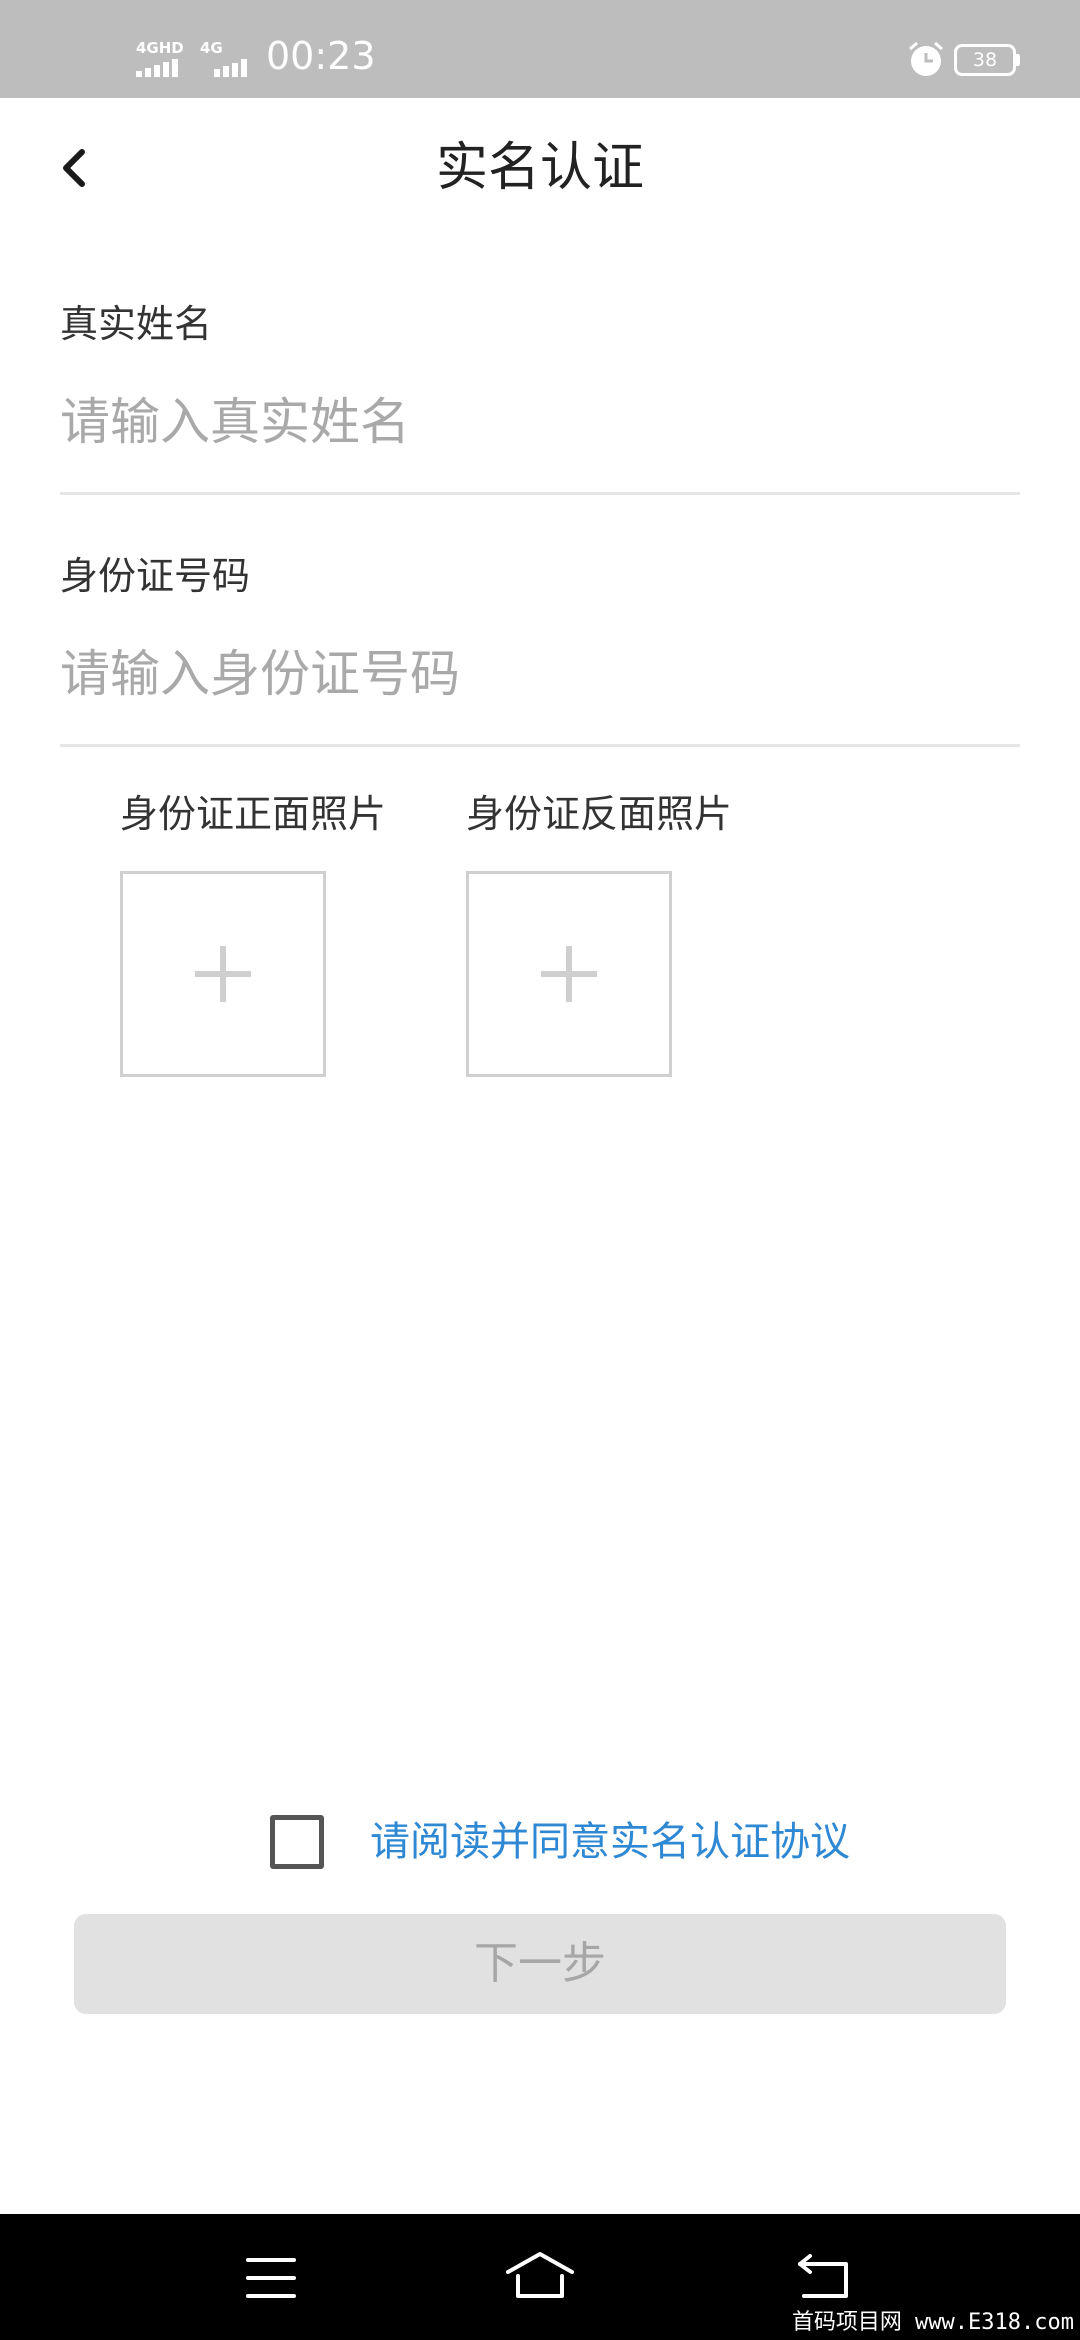  I want to click on home-icon, so click(540, 2276).